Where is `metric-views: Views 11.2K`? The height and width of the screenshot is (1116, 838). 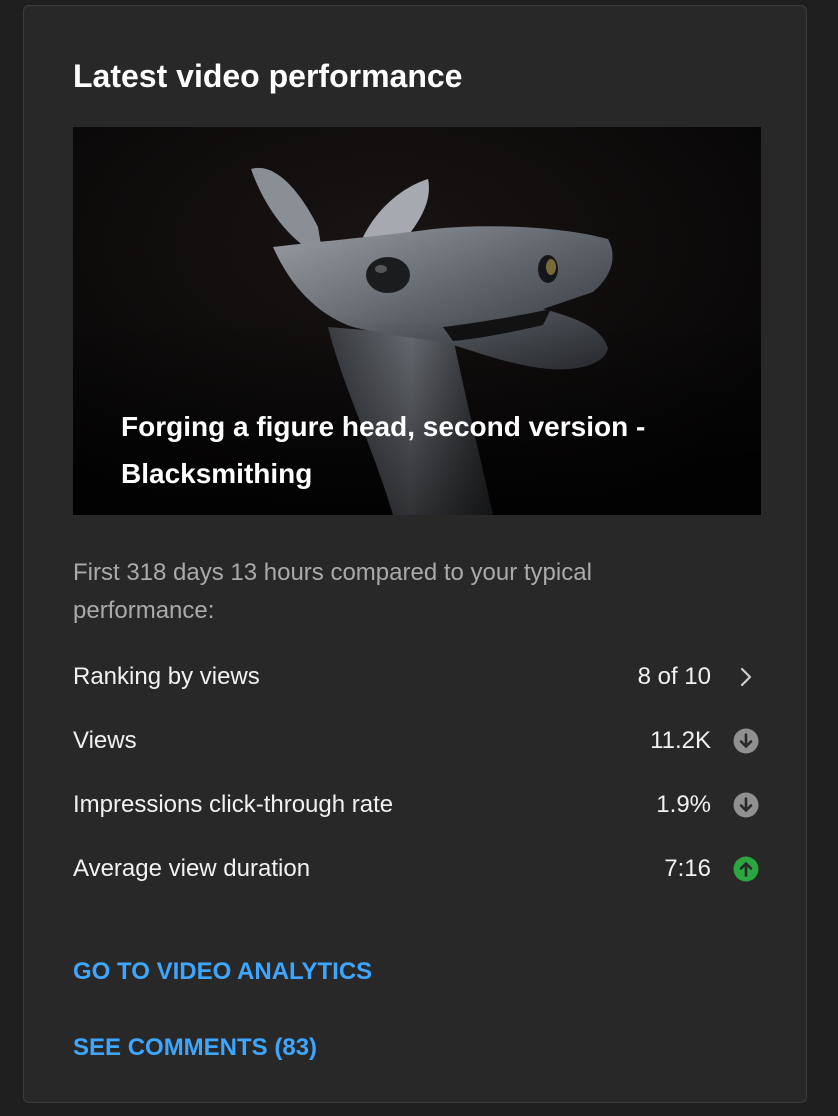 metric-views: Views 11.2K is located at coordinates (418, 744).